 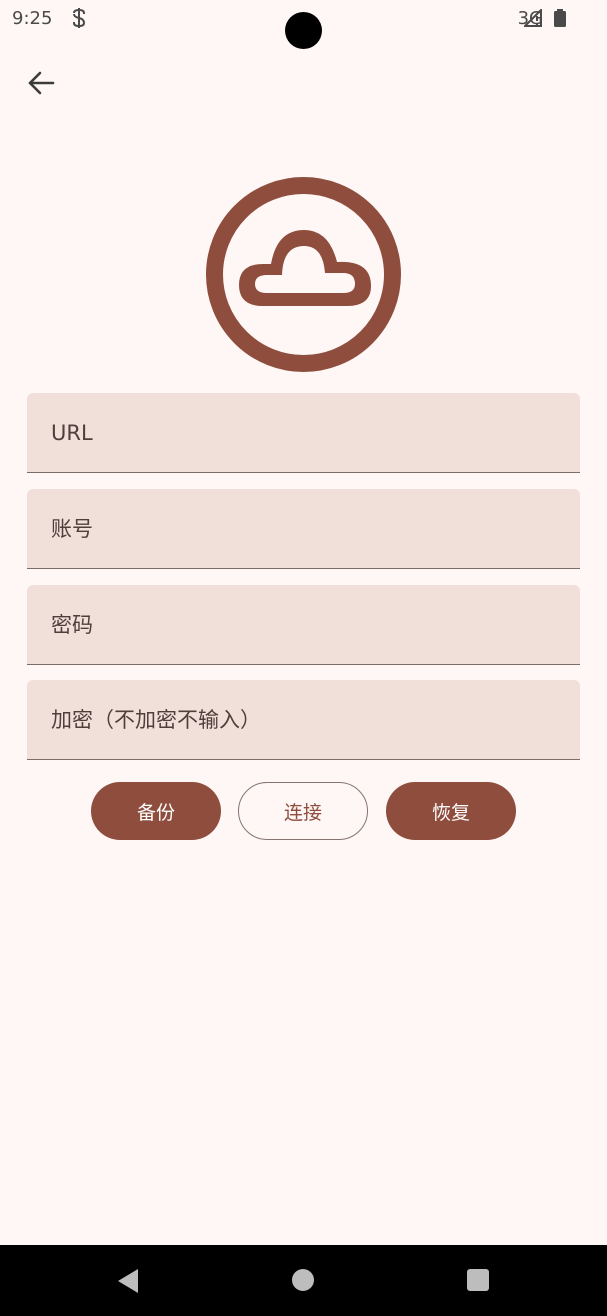 I want to click on restore-button: 恢复, so click(x=451, y=811).